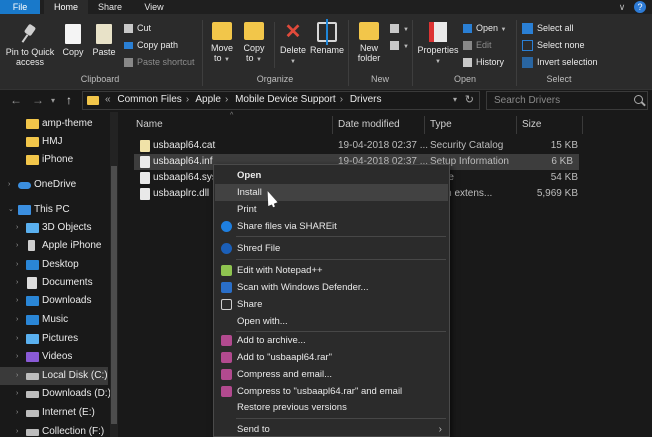  What do you see at coordinates (149, 99) in the screenshot?
I see `breadcrumb-item: Common Files` at bounding box center [149, 99].